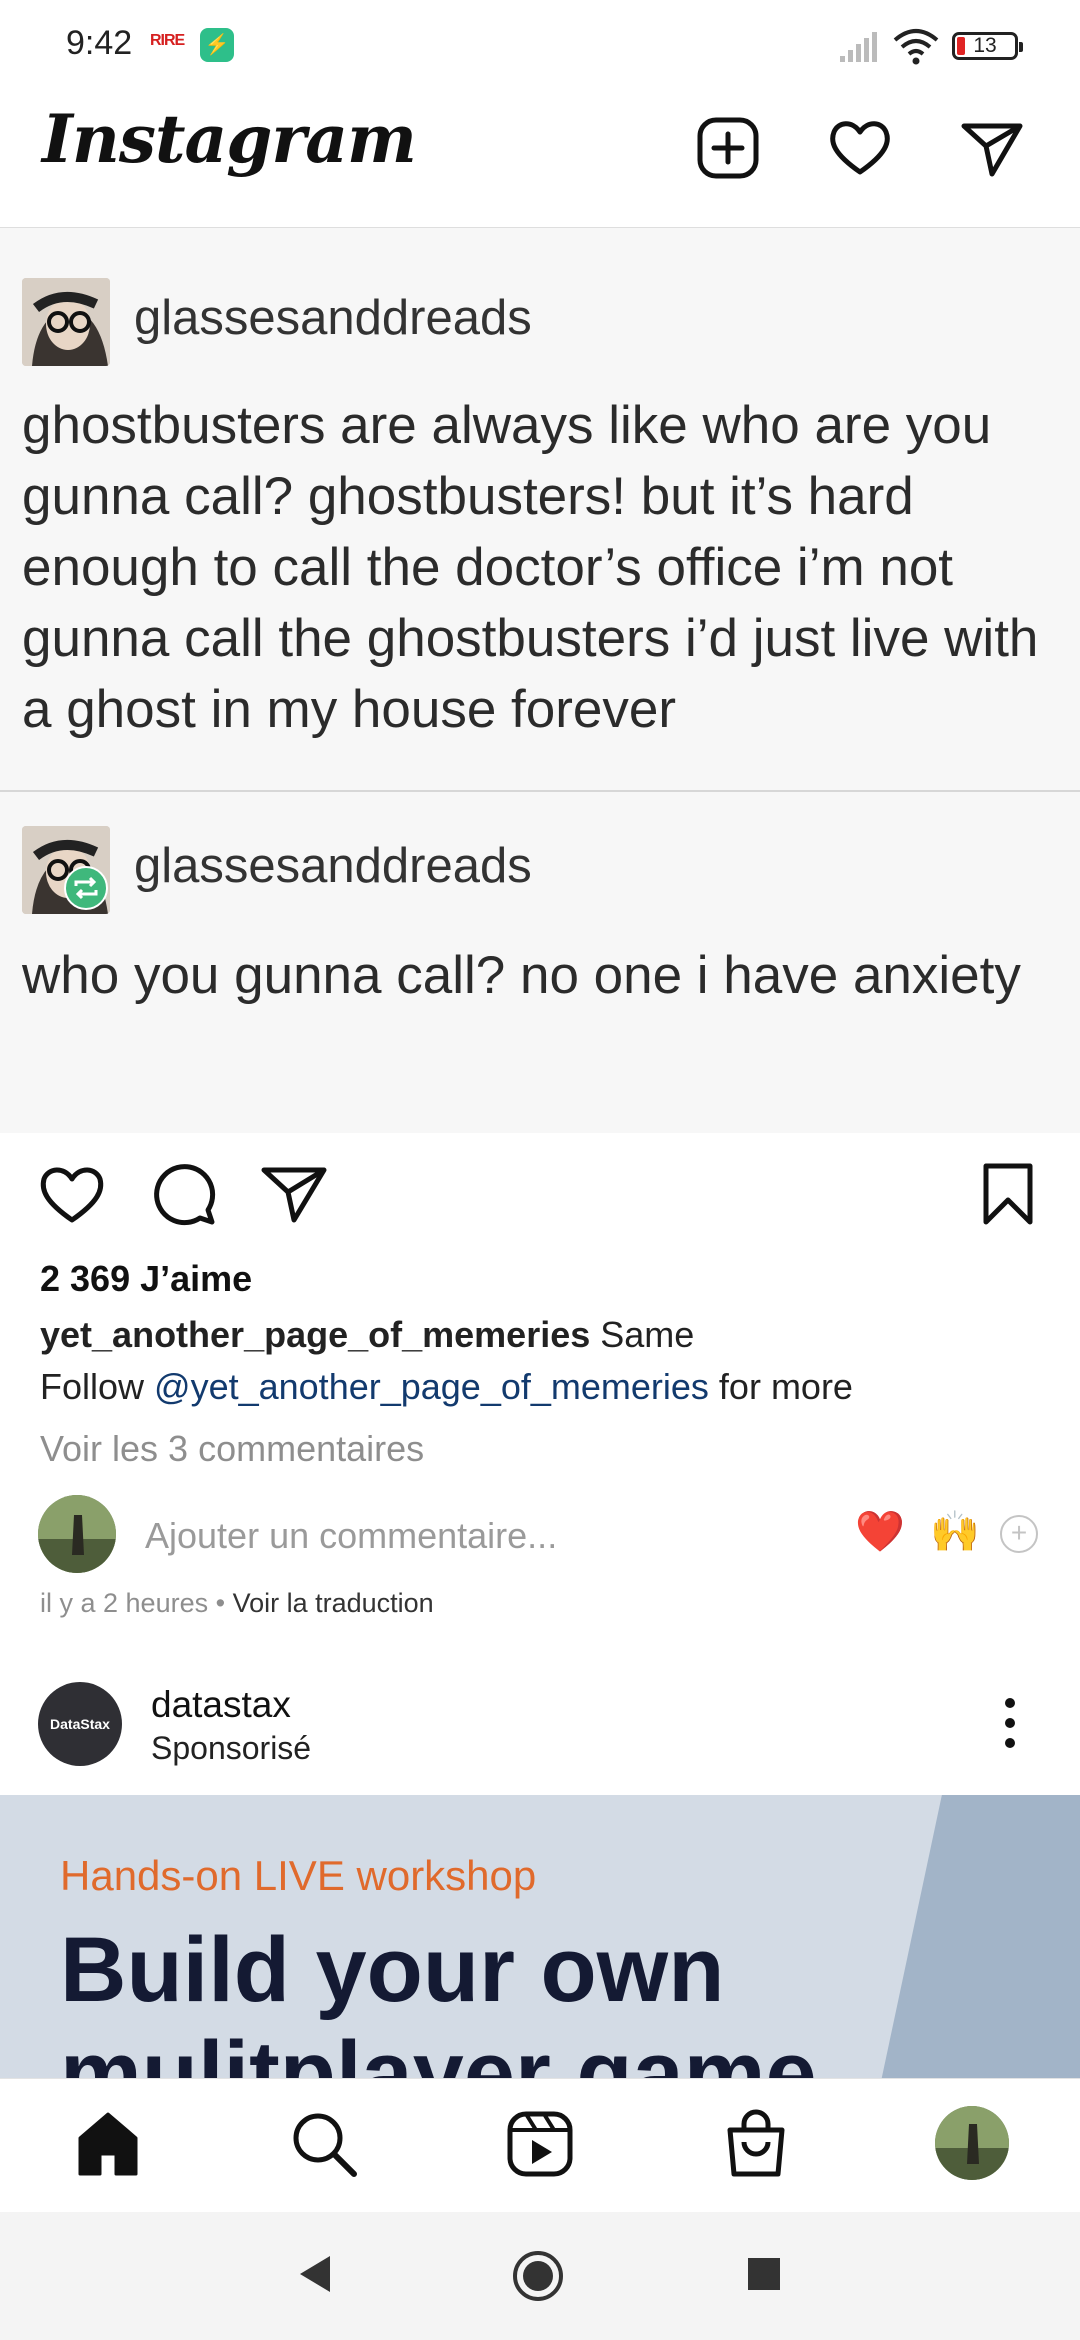  Describe the element at coordinates (992, 148) in the screenshot. I see `direct-message-icon` at that location.